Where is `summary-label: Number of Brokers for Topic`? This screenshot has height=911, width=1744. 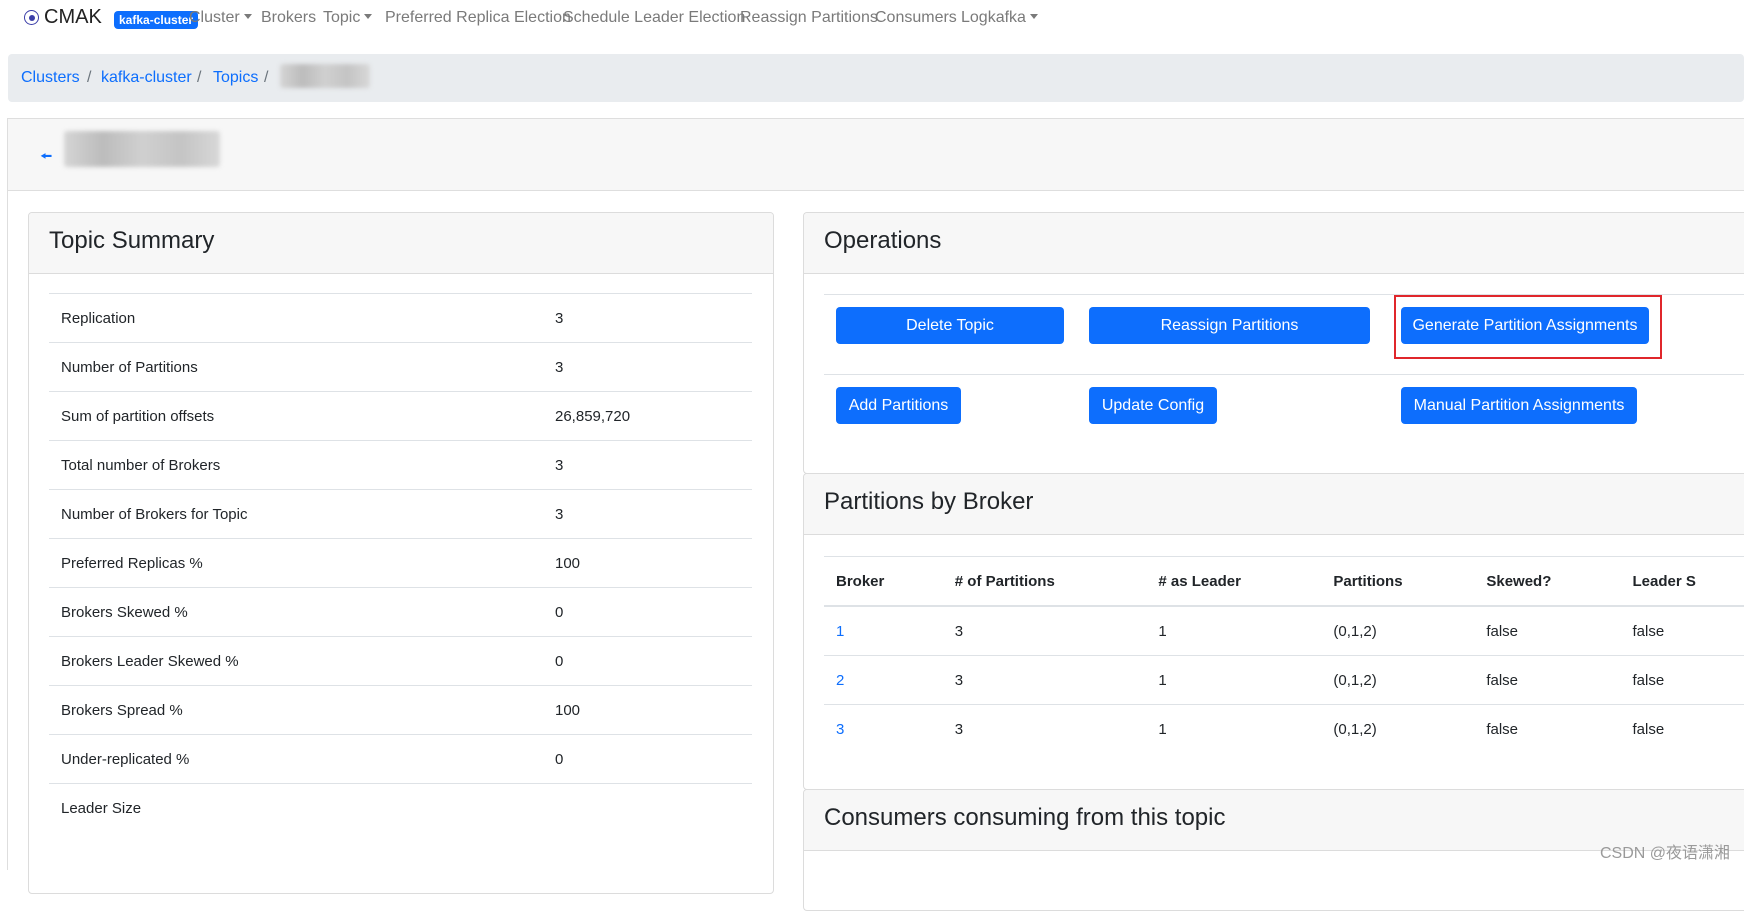 summary-label: Number of Brokers for Topic is located at coordinates (296, 514).